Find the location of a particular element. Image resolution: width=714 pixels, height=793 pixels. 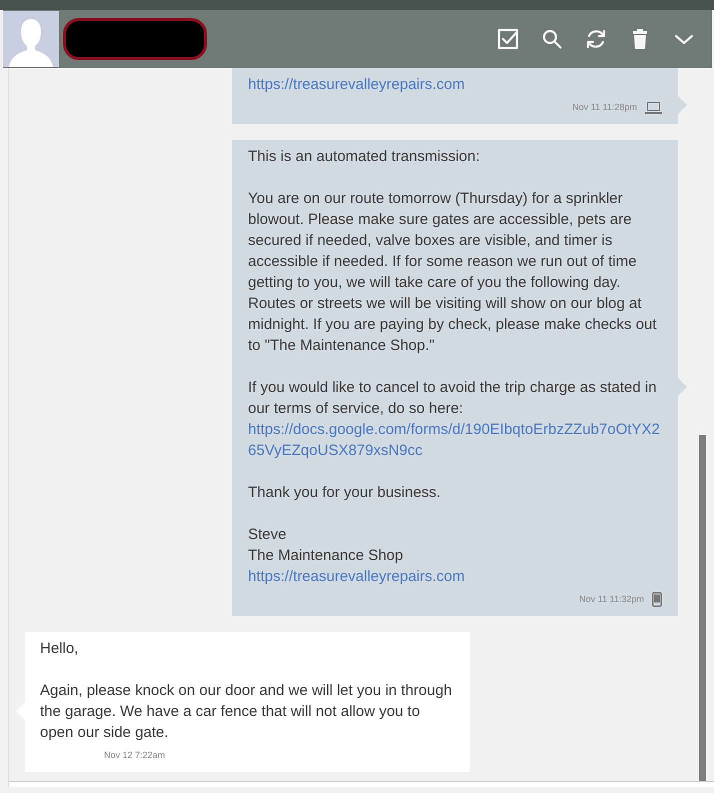

message-text: This is an automated transmission: is located at coordinates (364, 157).